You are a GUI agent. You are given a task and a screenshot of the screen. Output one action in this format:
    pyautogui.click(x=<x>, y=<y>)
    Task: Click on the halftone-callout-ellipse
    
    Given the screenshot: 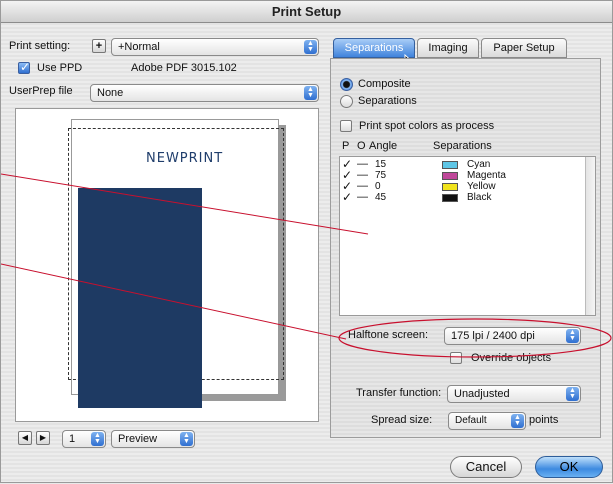 What is the action you would take?
    pyautogui.click(x=475, y=338)
    